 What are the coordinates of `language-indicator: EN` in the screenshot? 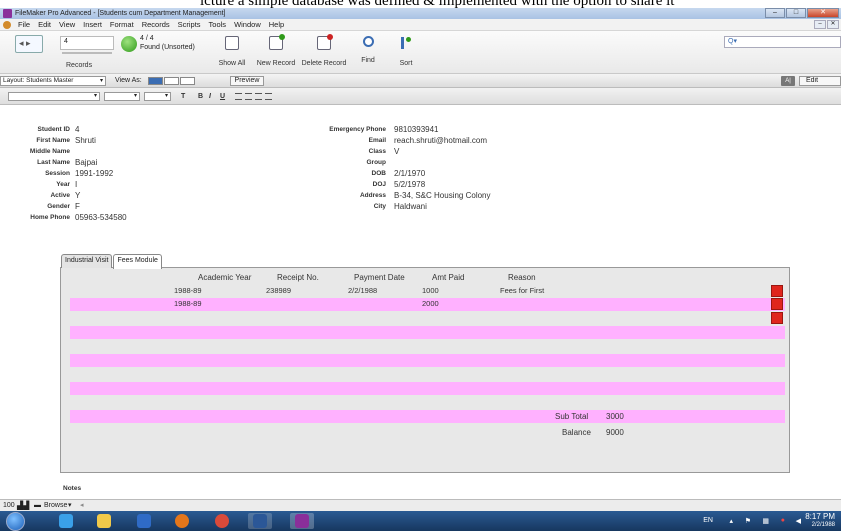 It's located at (708, 520).